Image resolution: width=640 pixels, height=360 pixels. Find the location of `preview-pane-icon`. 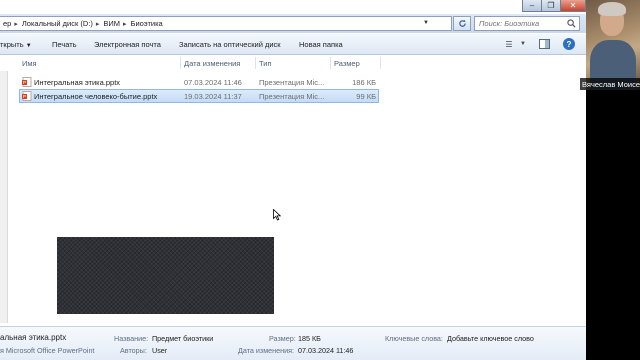

preview-pane-icon is located at coordinates (544, 44).